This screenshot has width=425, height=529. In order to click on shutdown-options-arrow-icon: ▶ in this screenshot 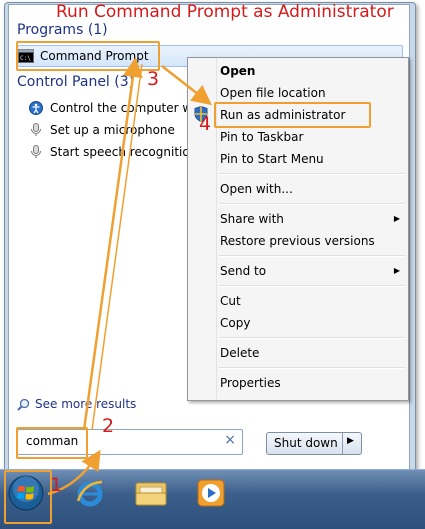, I will do `click(350, 441)`.